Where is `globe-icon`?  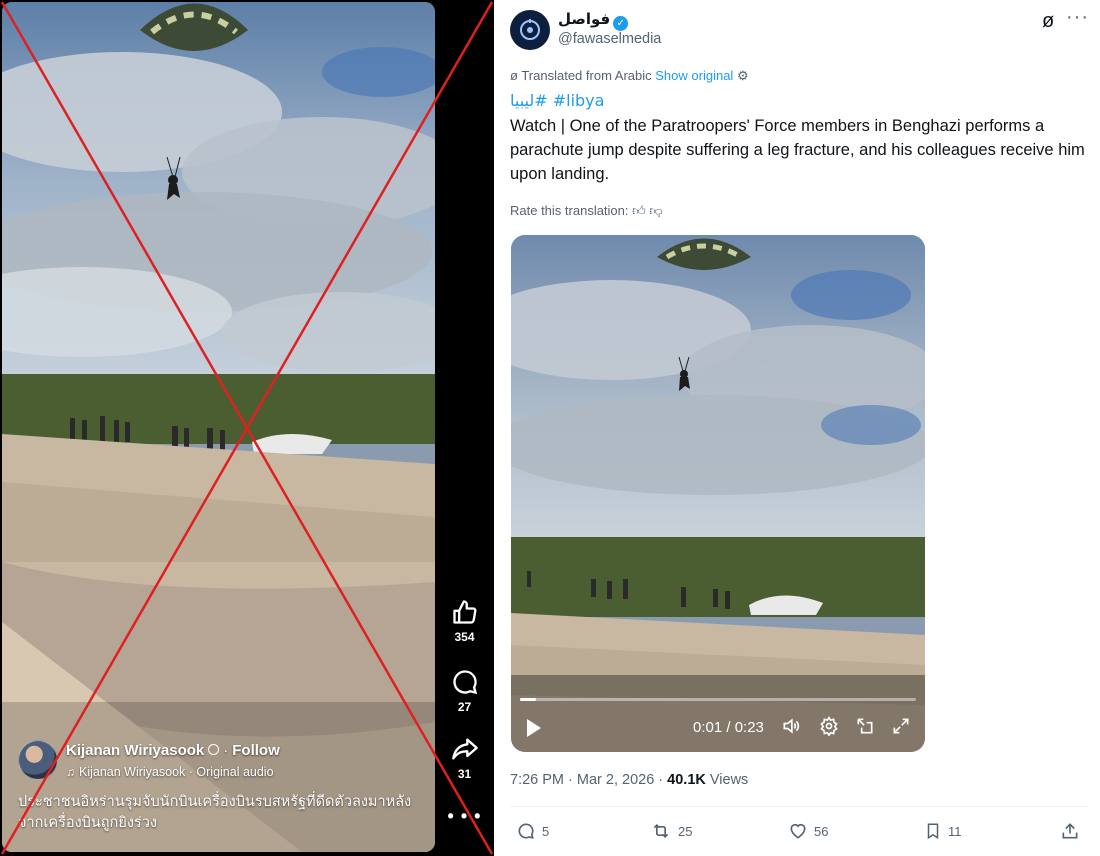
globe-icon is located at coordinates (214, 749).